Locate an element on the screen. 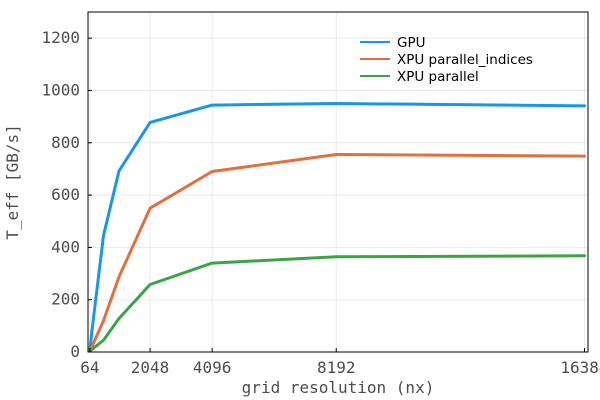  legend-label: GPU is located at coordinates (411, 43).